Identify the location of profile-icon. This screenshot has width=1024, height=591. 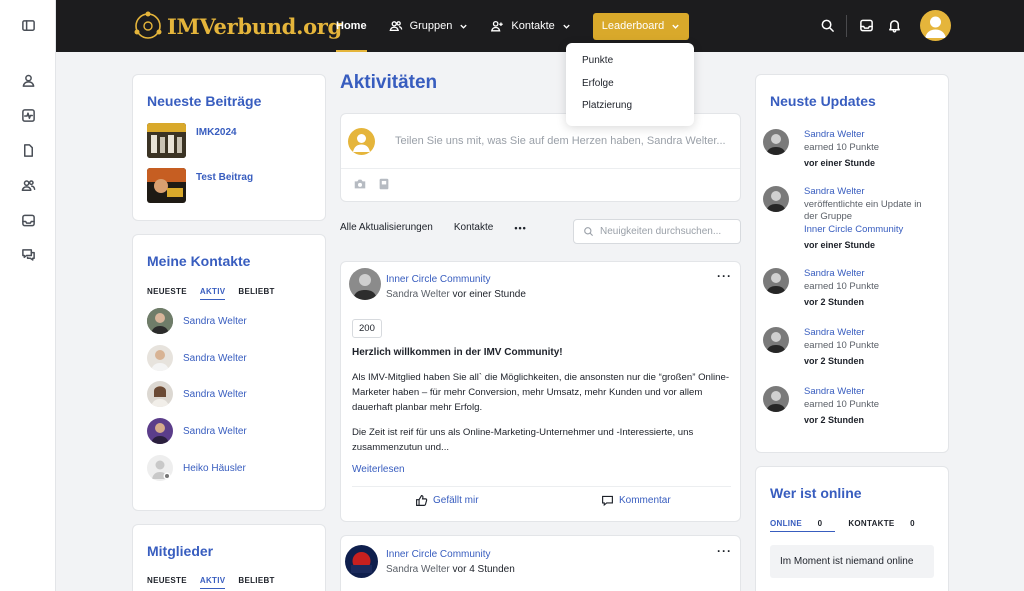
(28, 80).